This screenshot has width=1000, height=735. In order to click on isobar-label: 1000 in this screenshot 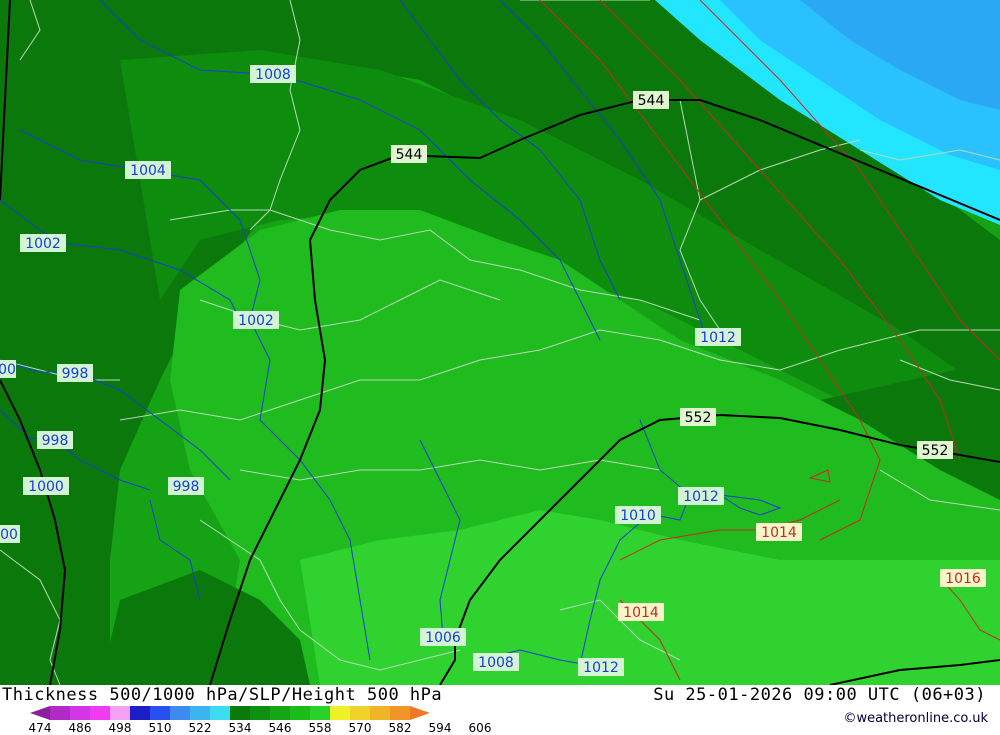, I will do `click(46, 486)`.